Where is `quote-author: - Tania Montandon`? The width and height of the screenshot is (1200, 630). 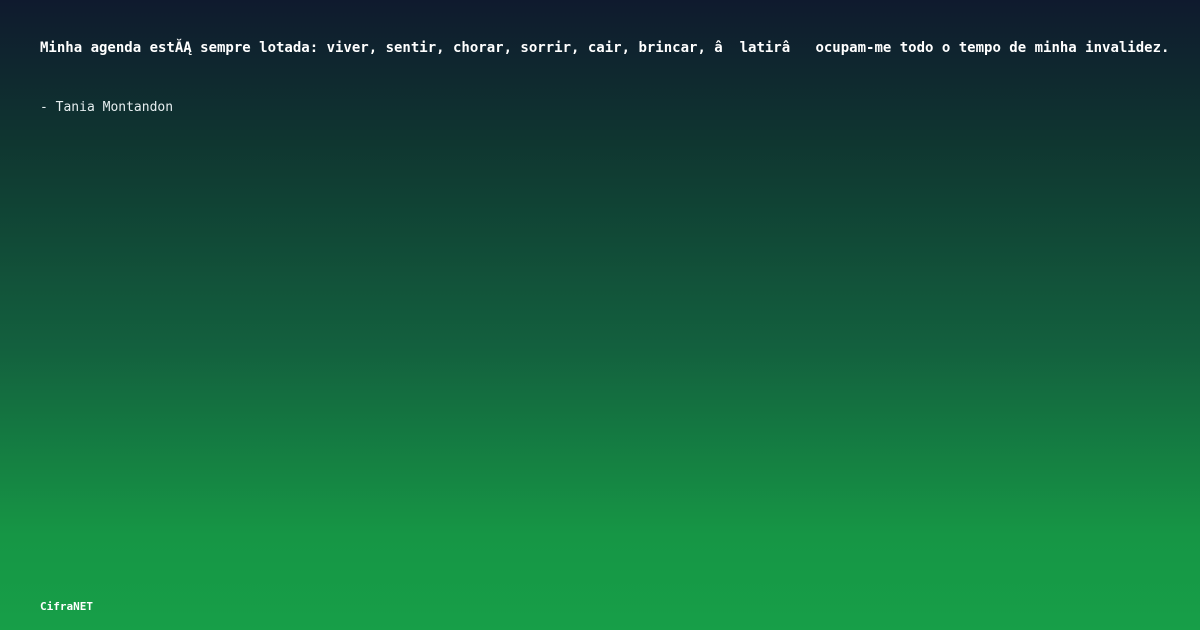 quote-author: - Tania Montandon is located at coordinates (107, 107).